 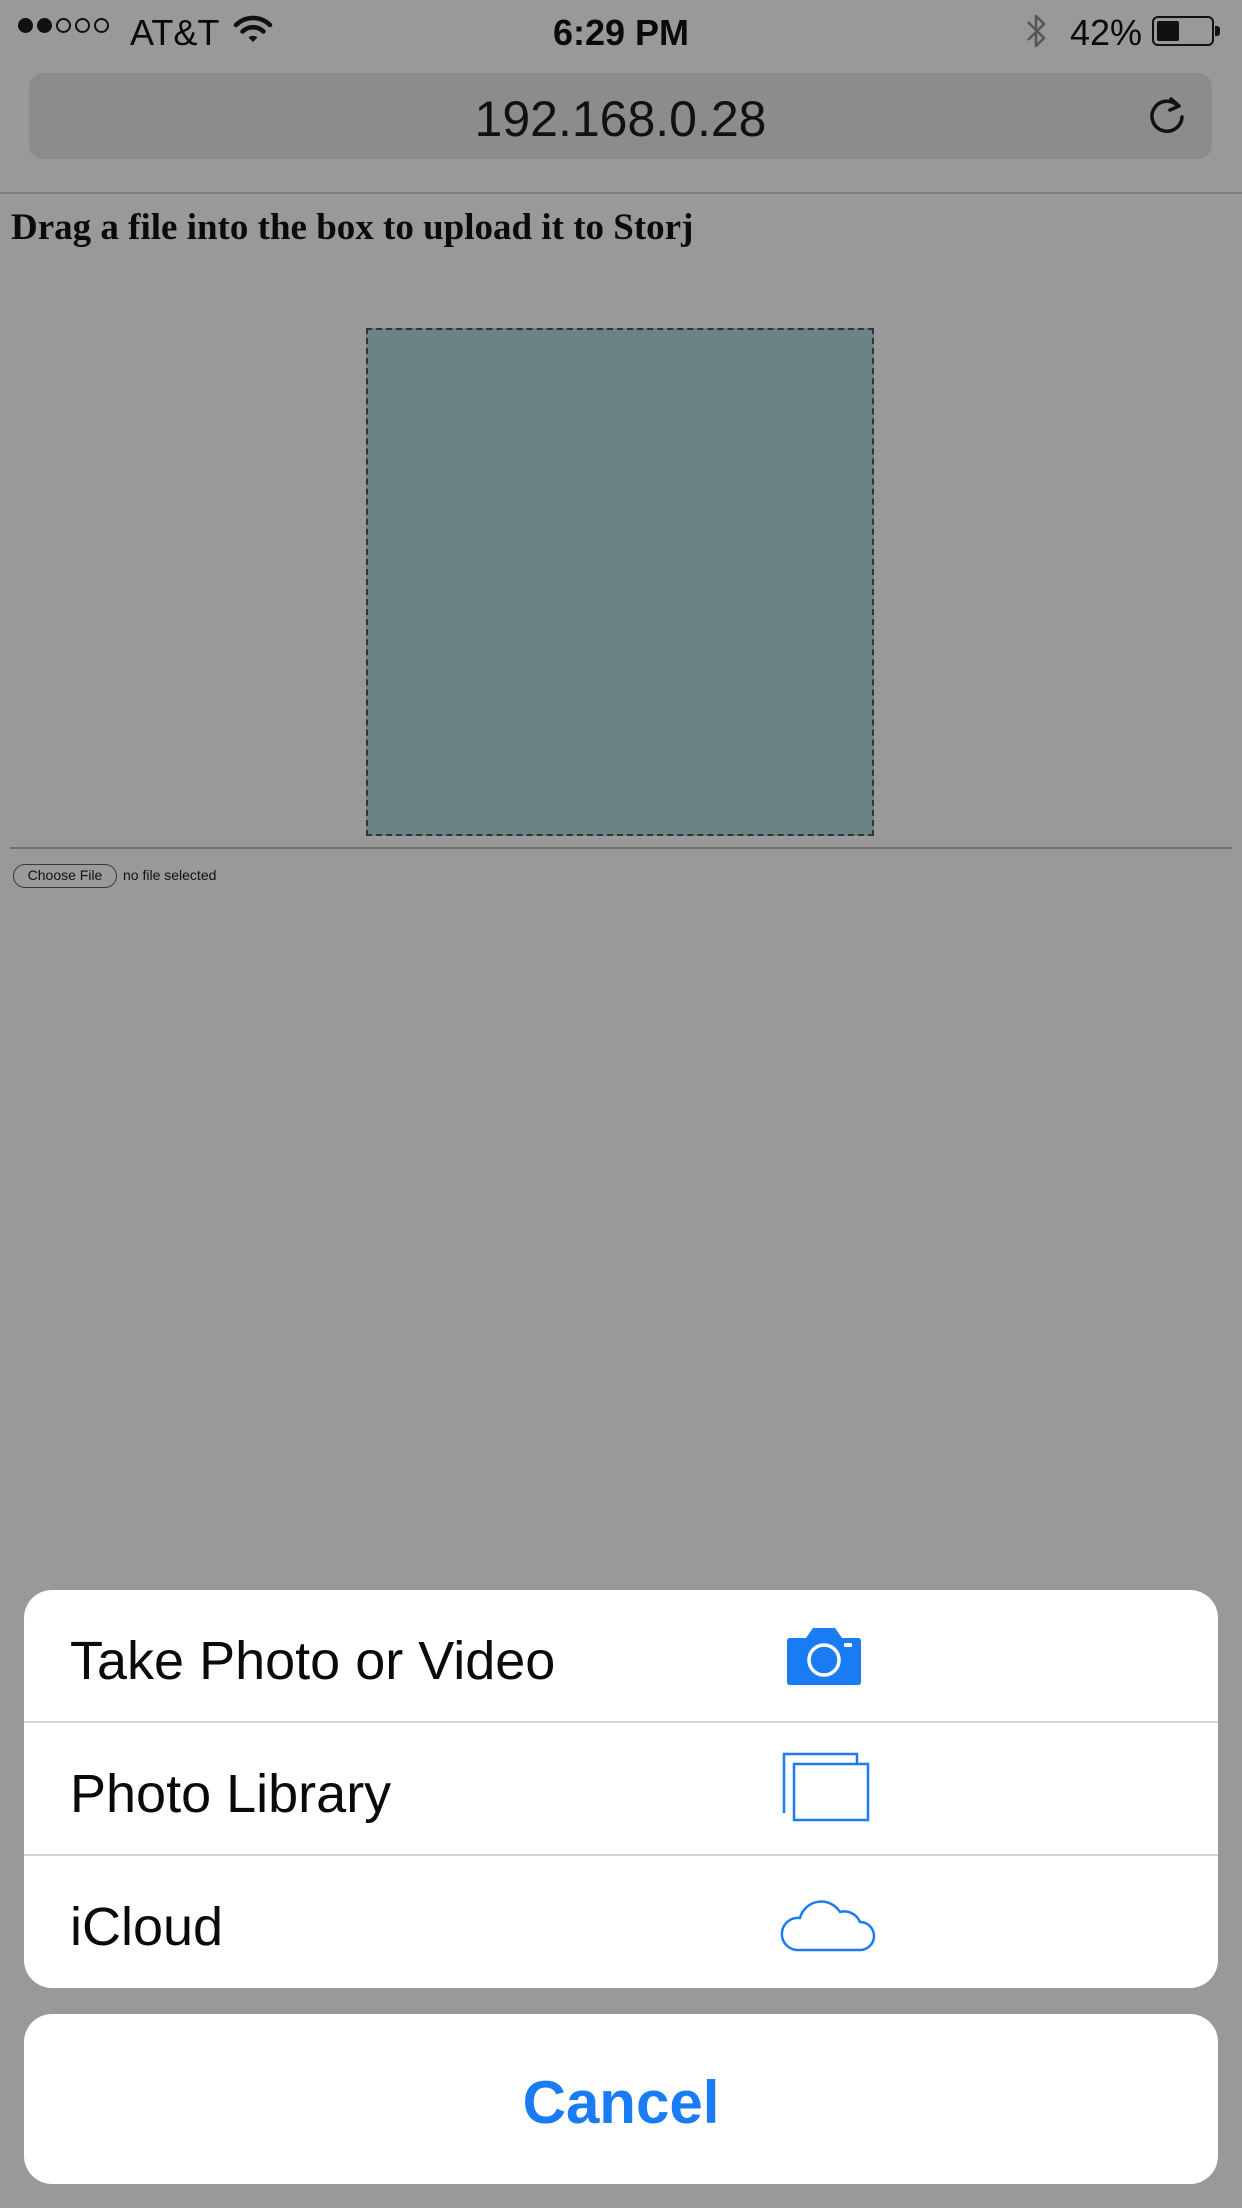 I want to click on bluetooth-icon, so click(x=1036, y=33).